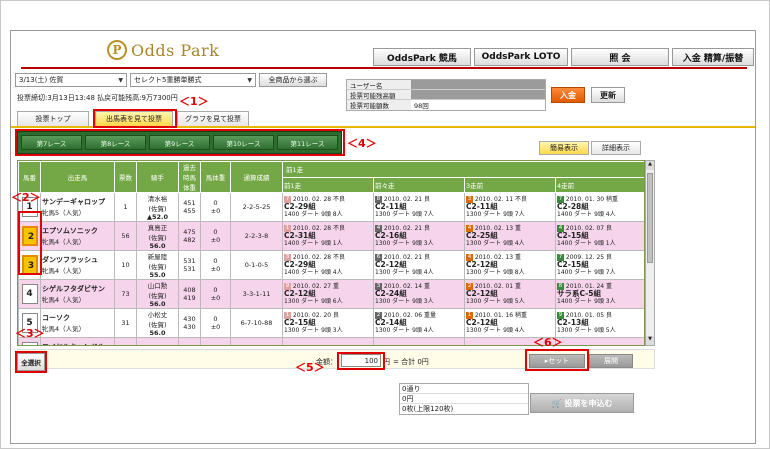 Image resolution: width=770 pixels, height=449 pixels. Describe the element at coordinates (189, 232) in the screenshot. I see `past-weight: 475` at that location.